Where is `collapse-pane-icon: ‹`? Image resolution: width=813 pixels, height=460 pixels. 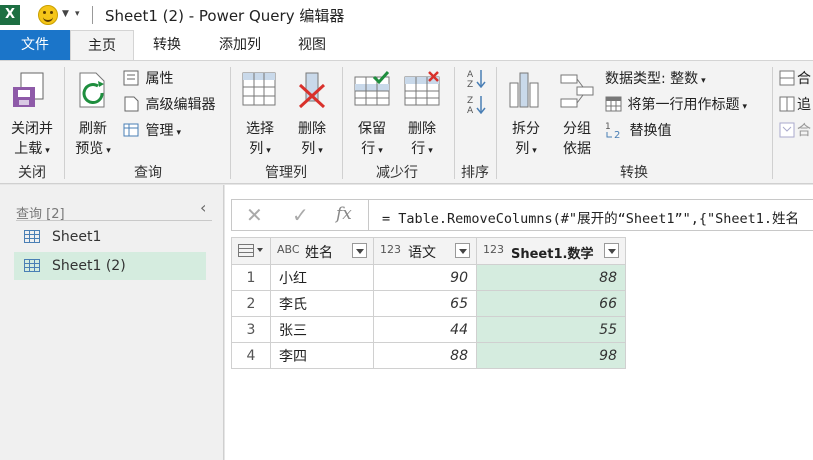
collapse-pane-icon: ‹ is located at coordinates (203, 207).